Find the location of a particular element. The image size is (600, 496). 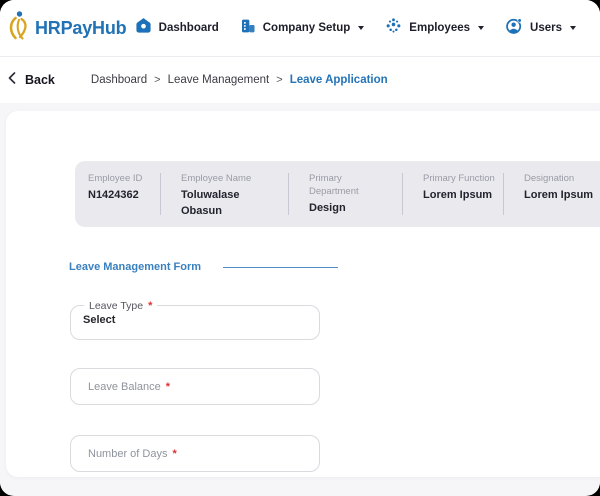

nav-label: Users is located at coordinates (546, 28).